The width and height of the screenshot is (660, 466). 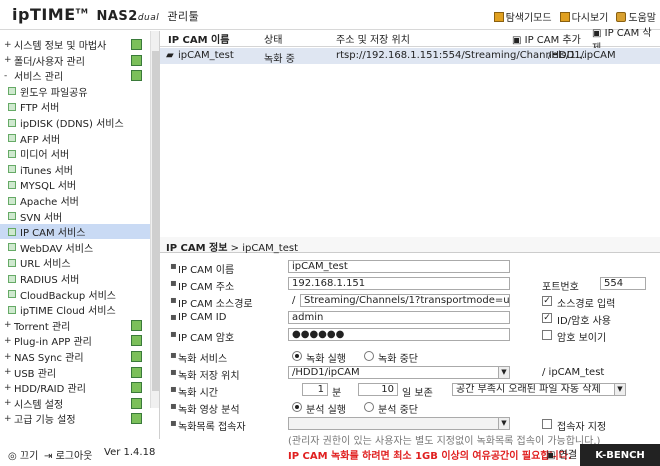 I want to click on sidebar-item: ipDISK (DDNS) 서비스, so click(x=75, y=122).